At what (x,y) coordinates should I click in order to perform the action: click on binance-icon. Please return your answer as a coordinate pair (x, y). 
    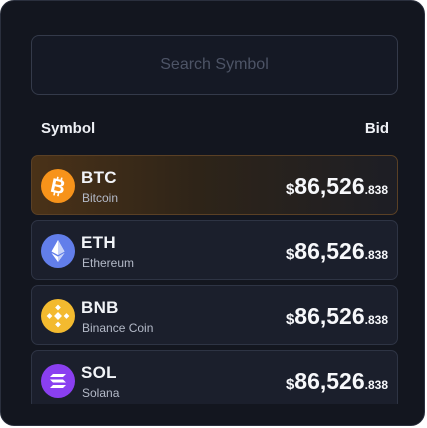
    Looking at the image, I should click on (58, 316).